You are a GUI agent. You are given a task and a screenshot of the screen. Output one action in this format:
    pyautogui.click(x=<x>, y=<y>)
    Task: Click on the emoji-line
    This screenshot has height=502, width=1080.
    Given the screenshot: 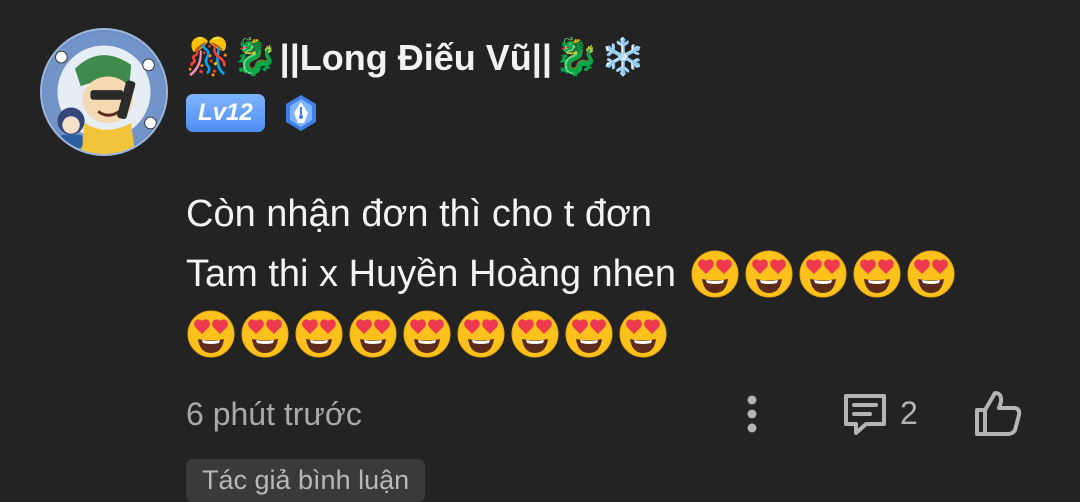 What is the action you would take?
    pyautogui.click(x=616, y=334)
    